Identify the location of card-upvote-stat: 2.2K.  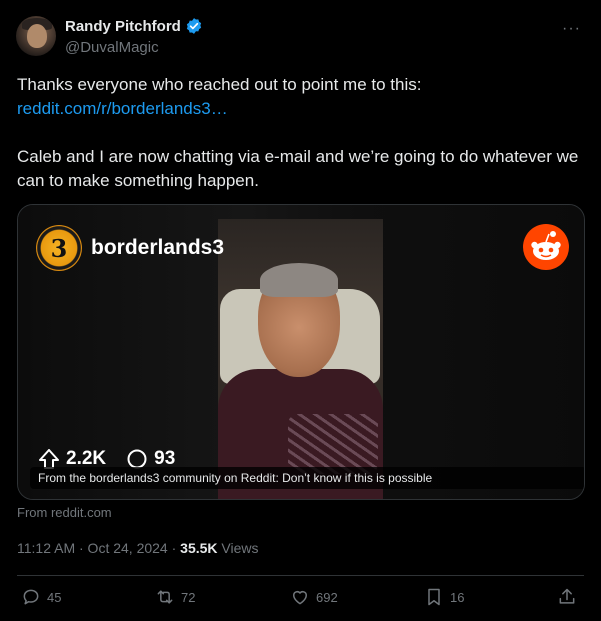
(72, 459).